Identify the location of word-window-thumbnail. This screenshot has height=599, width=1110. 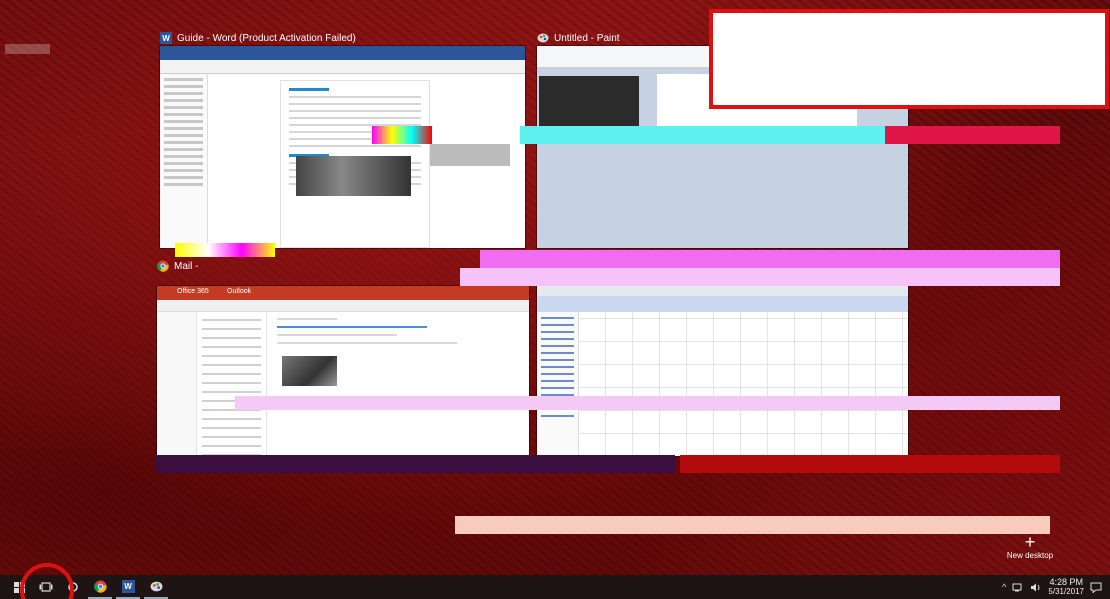
(342, 147).